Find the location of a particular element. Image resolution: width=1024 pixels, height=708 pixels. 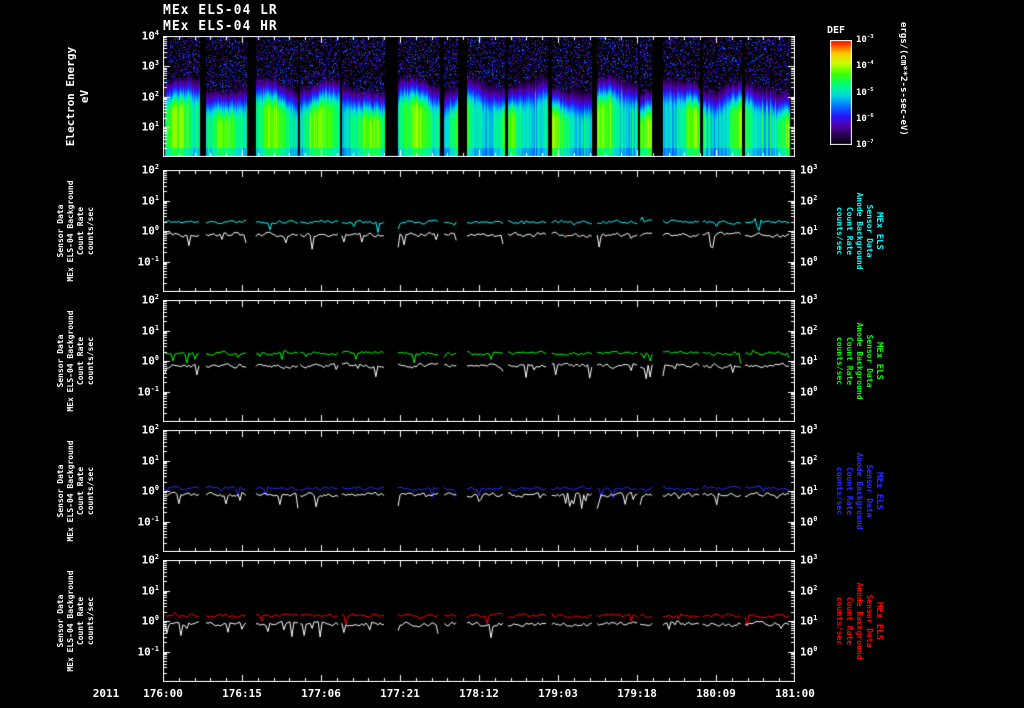

x-axis-year-label: 2011 is located at coordinates (106, 693).